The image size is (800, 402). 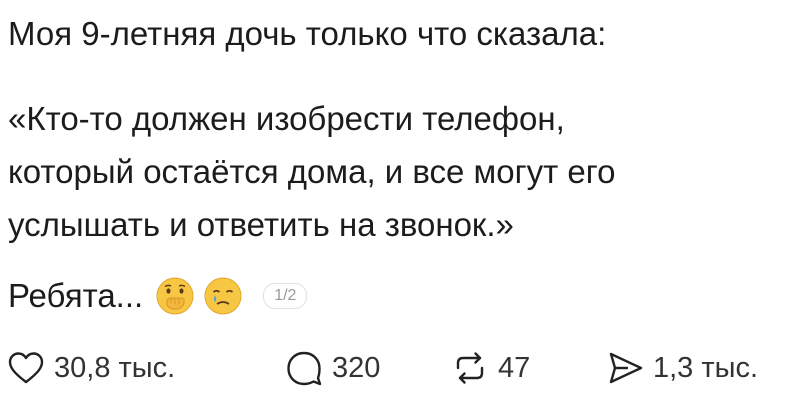 I want to click on comment-button: 320, so click(x=332, y=368).